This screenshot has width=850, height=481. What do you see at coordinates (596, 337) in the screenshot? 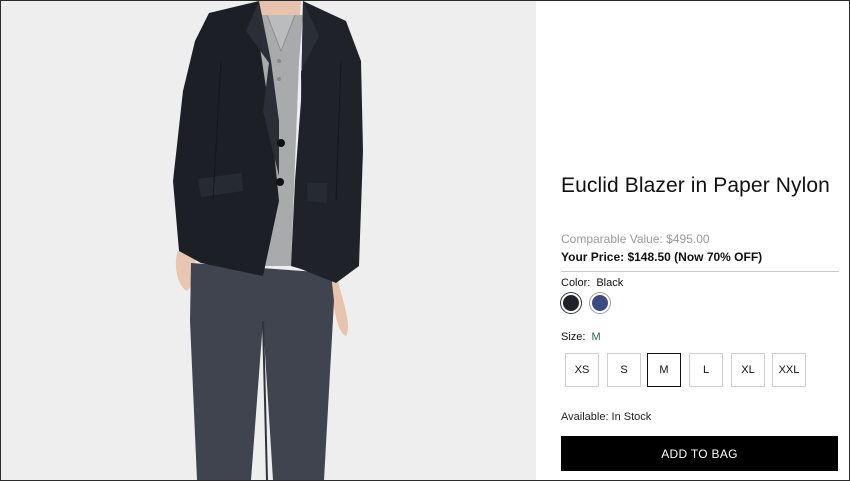
I see `size-selected-value: M` at bounding box center [596, 337].